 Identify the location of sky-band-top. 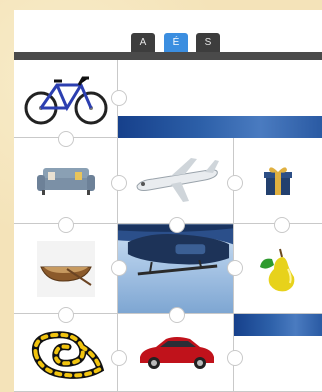
(220, 127).